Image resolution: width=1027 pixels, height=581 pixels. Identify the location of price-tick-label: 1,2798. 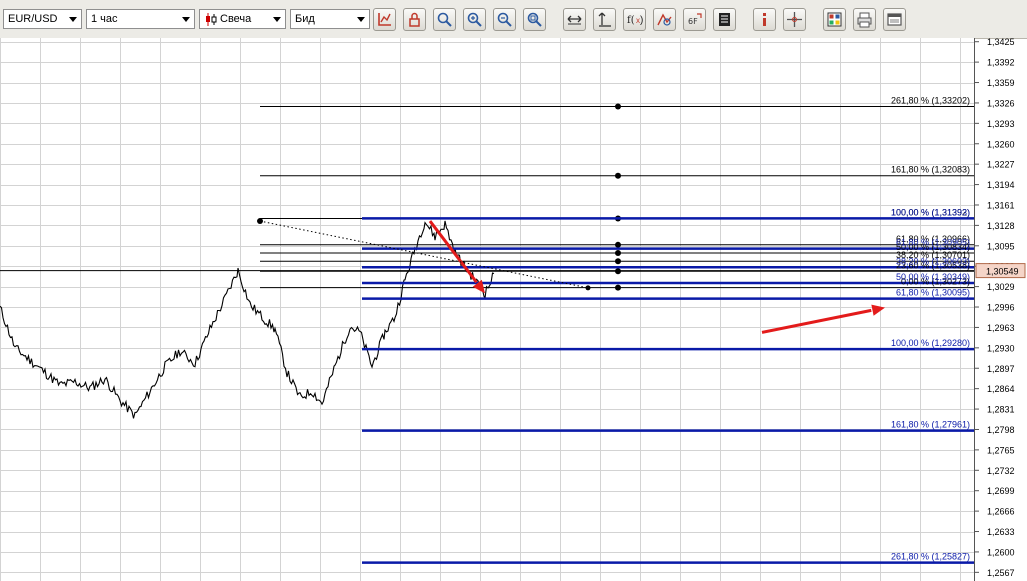
(1001, 430).